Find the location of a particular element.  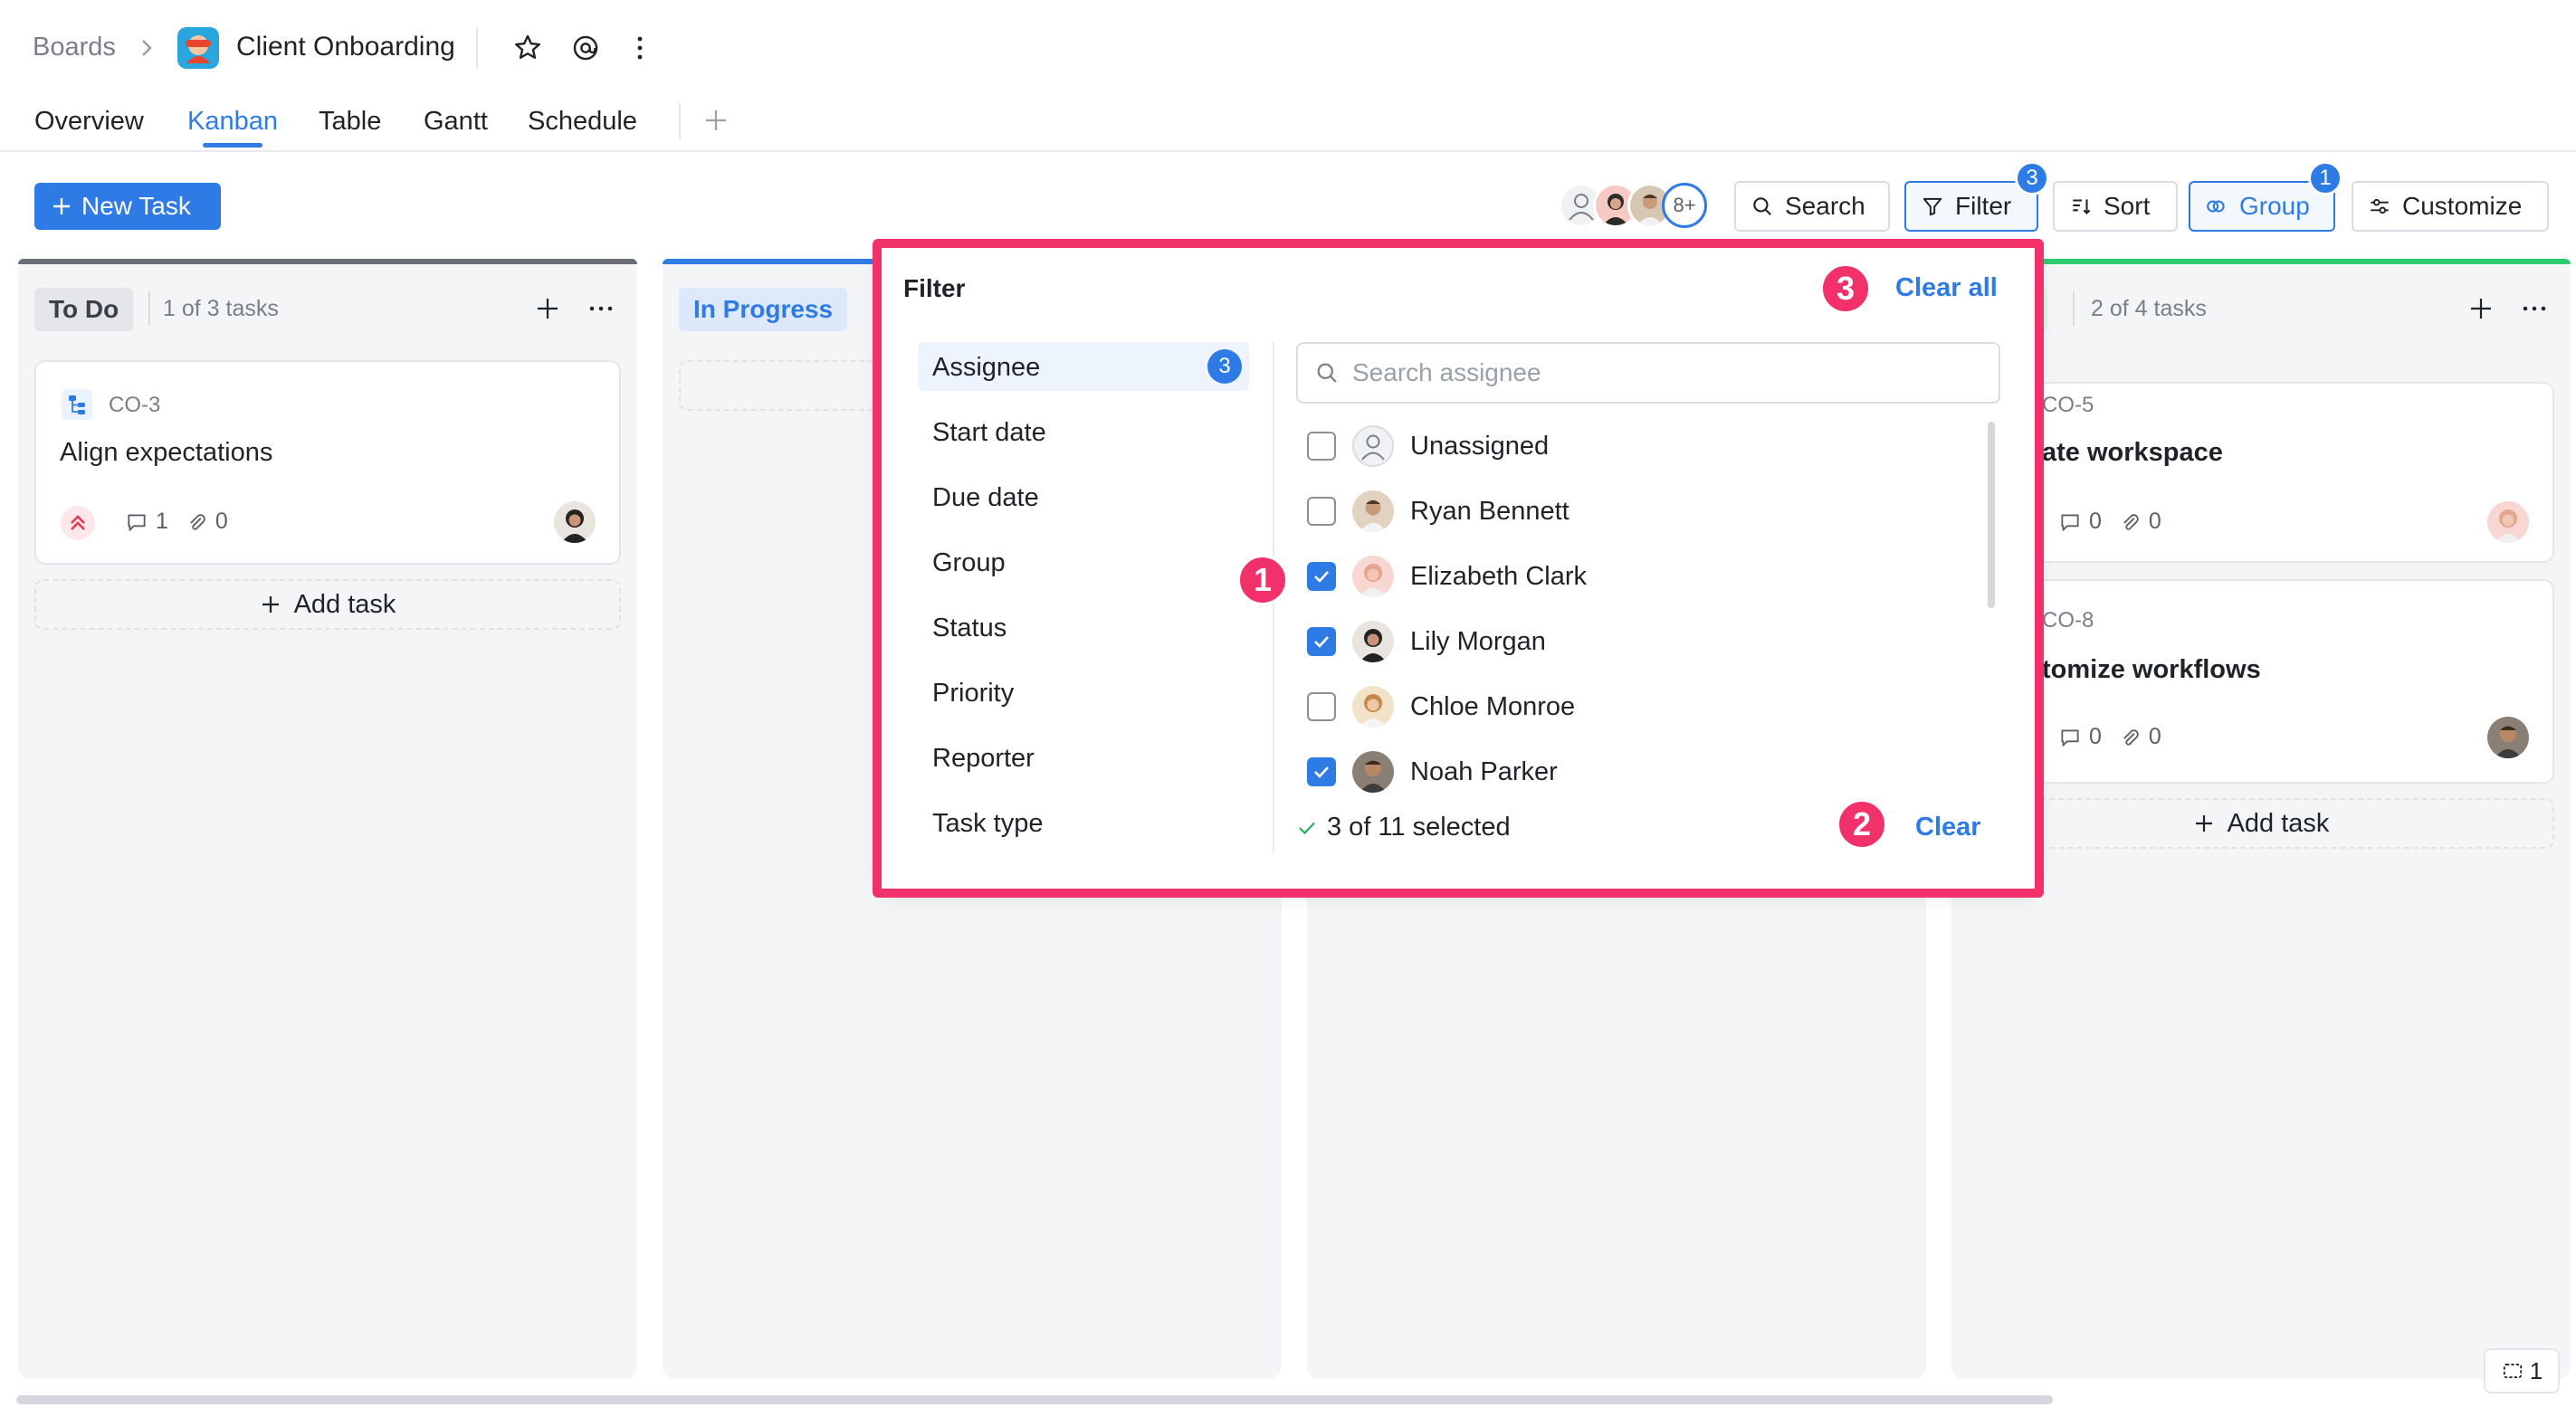

assignee-option-label: Ryan Bennett is located at coordinates (1489, 511).